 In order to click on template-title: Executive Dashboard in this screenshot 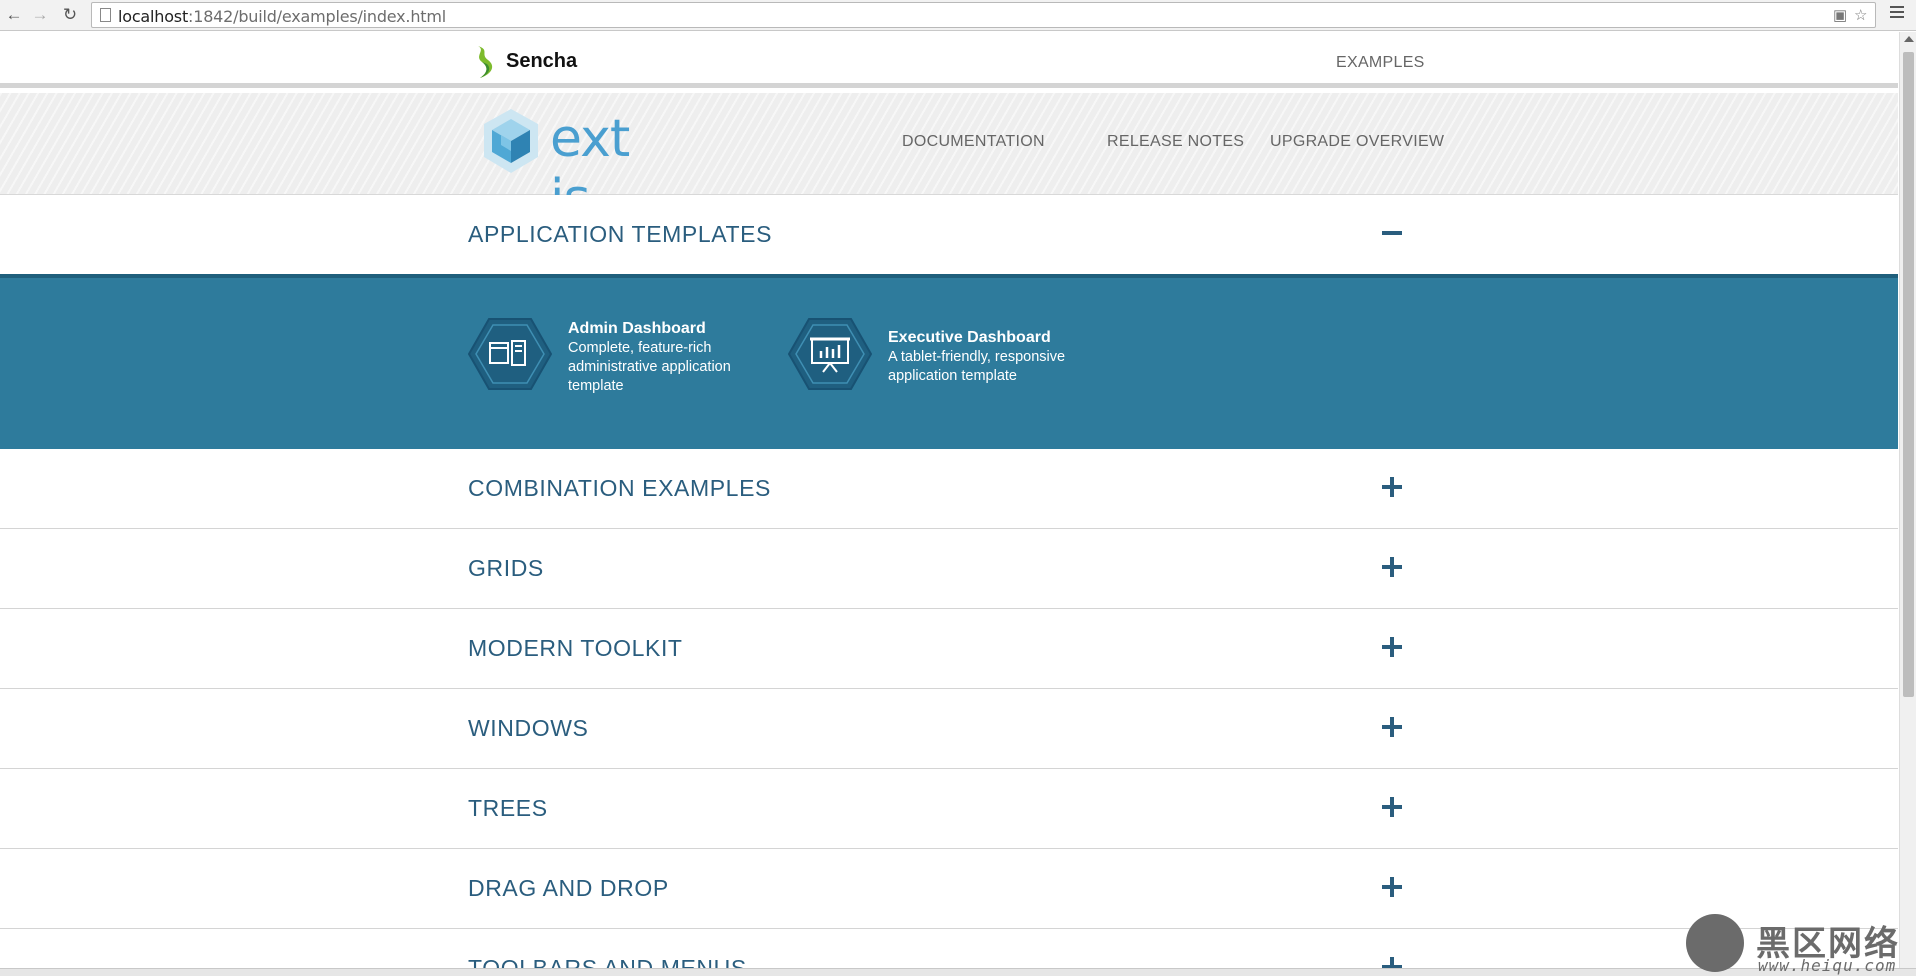, I will do `click(969, 337)`.